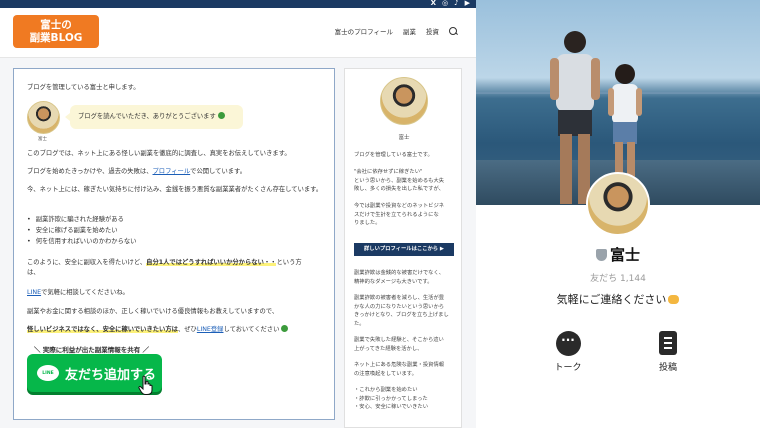 The height and width of the screenshot is (428, 760). I want to click on logo-line-2: 副業BLOG, so click(56, 38).